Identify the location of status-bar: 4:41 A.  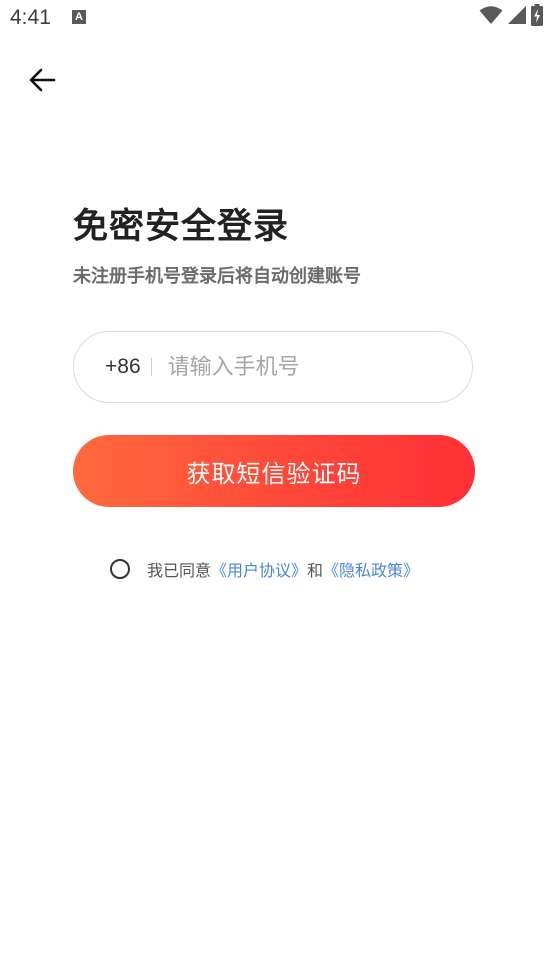
(274, 20).